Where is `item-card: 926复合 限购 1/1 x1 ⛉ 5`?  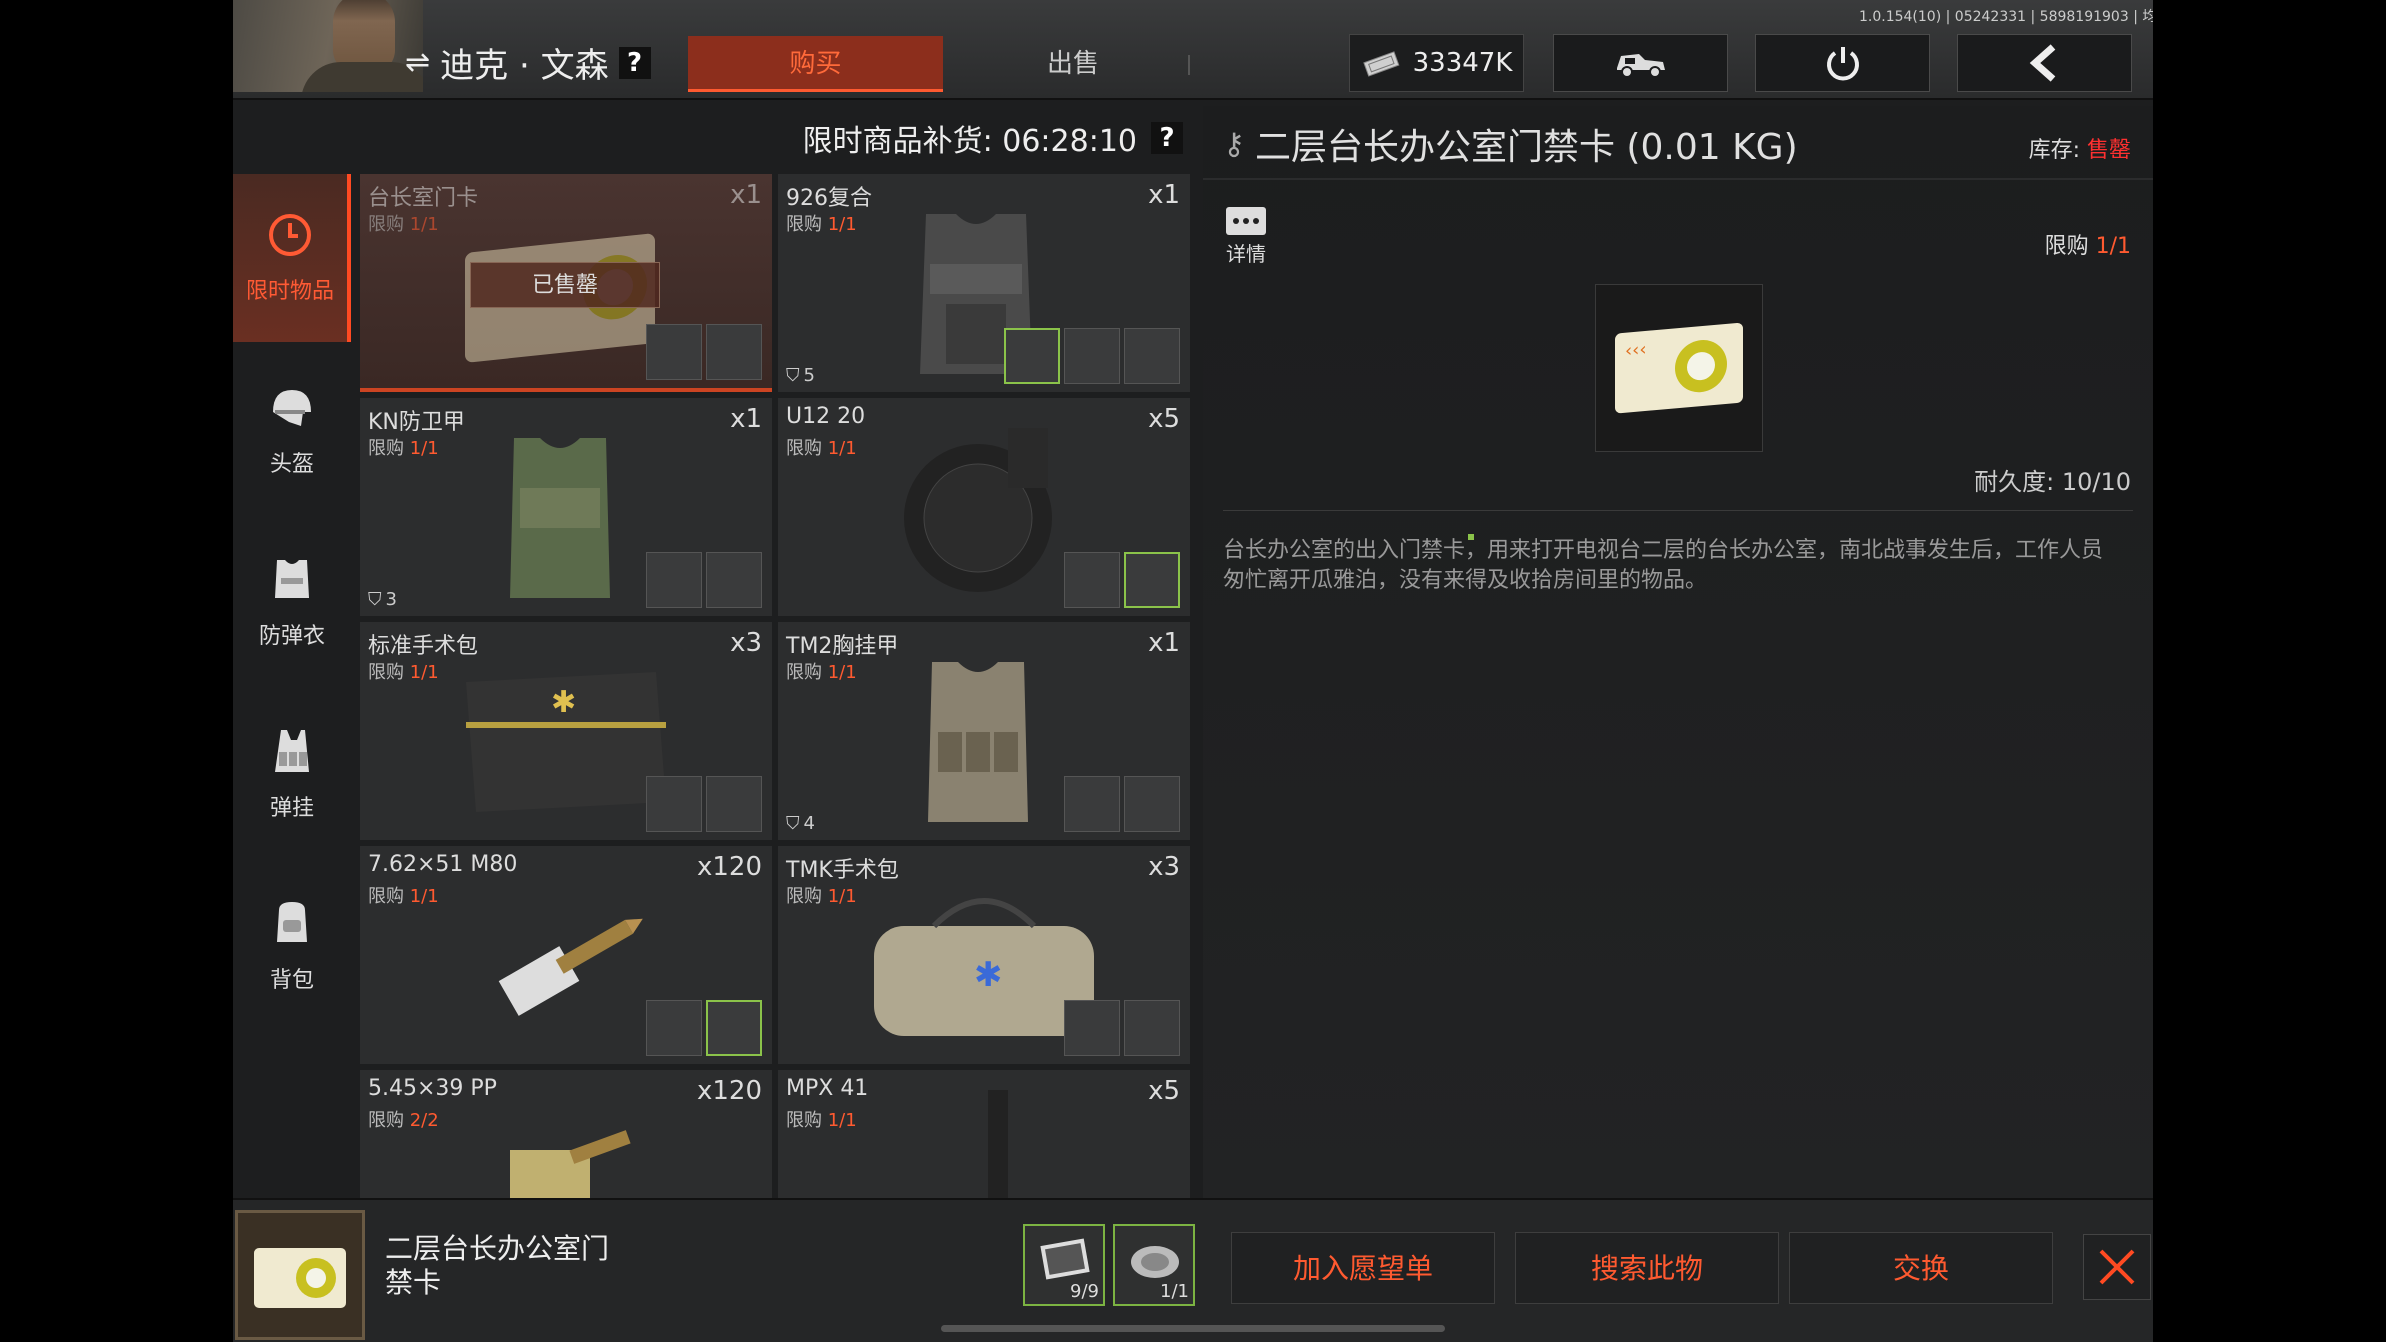
item-card: 926复合 限购 1/1 x1 ⛉ 5 is located at coordinates (984, 283).